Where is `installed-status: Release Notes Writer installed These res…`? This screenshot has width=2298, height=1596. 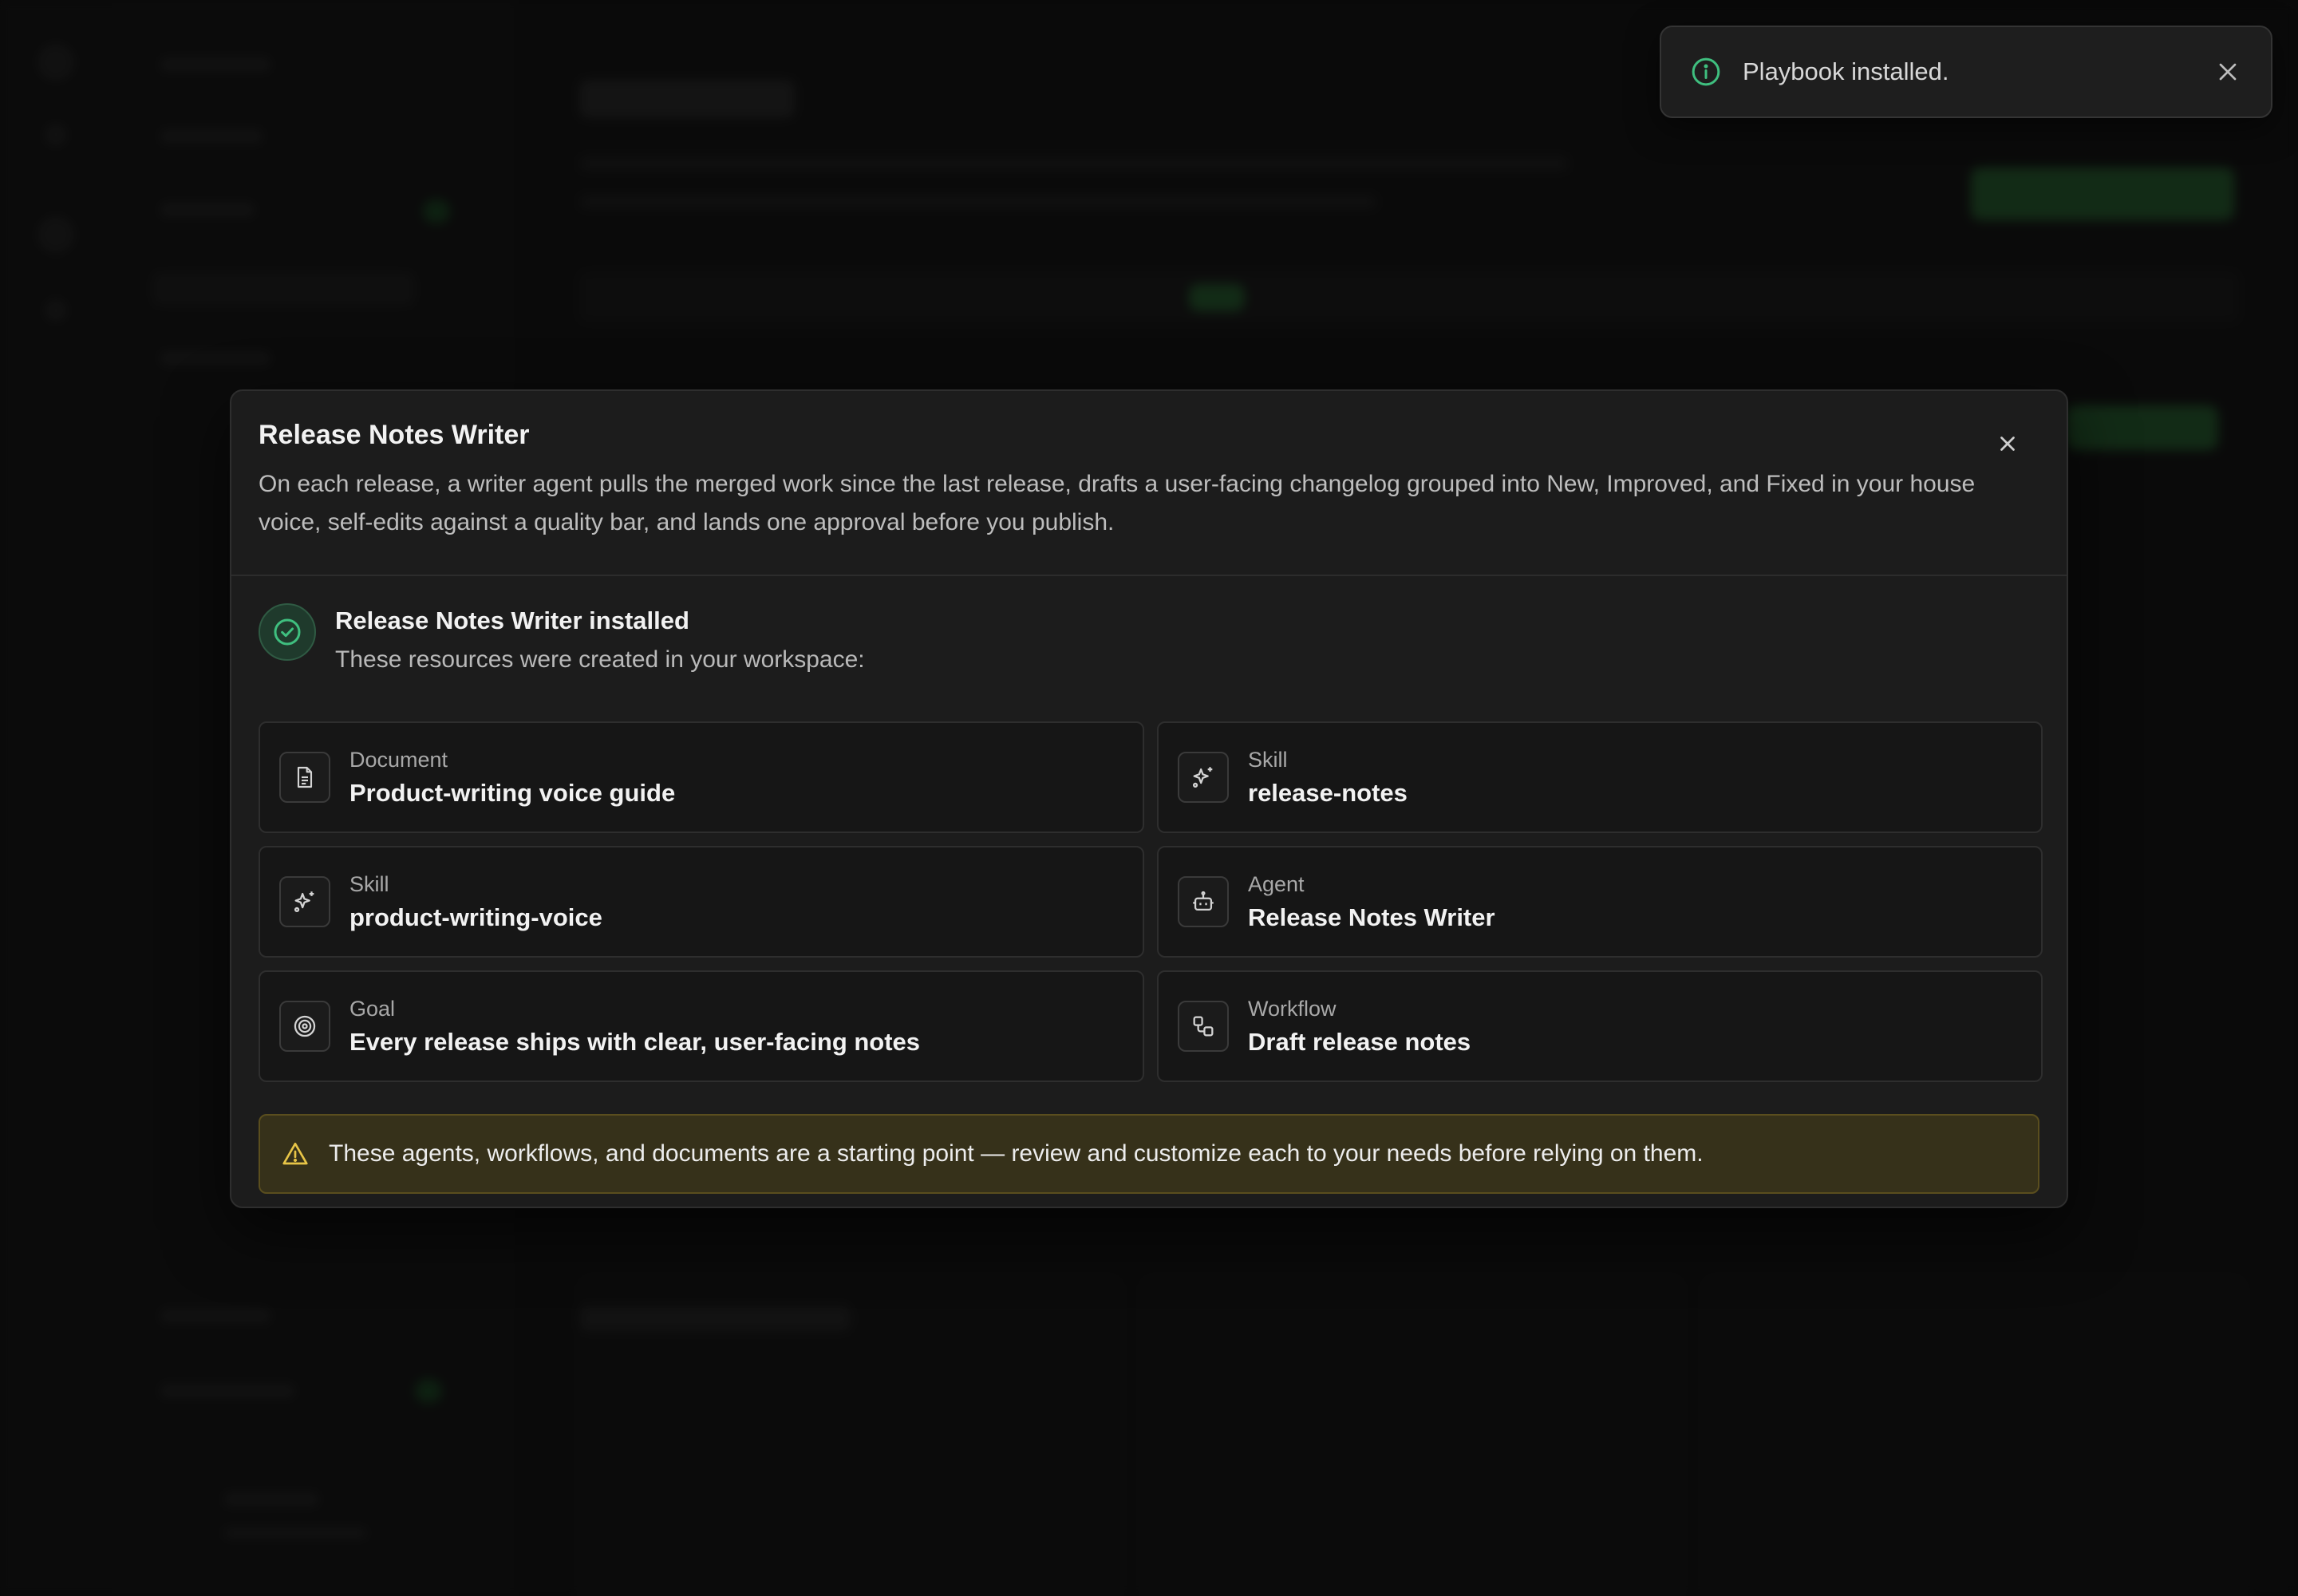 installed-status: Release Notes Writer installed These res… is located at coordinates (1149, 659).